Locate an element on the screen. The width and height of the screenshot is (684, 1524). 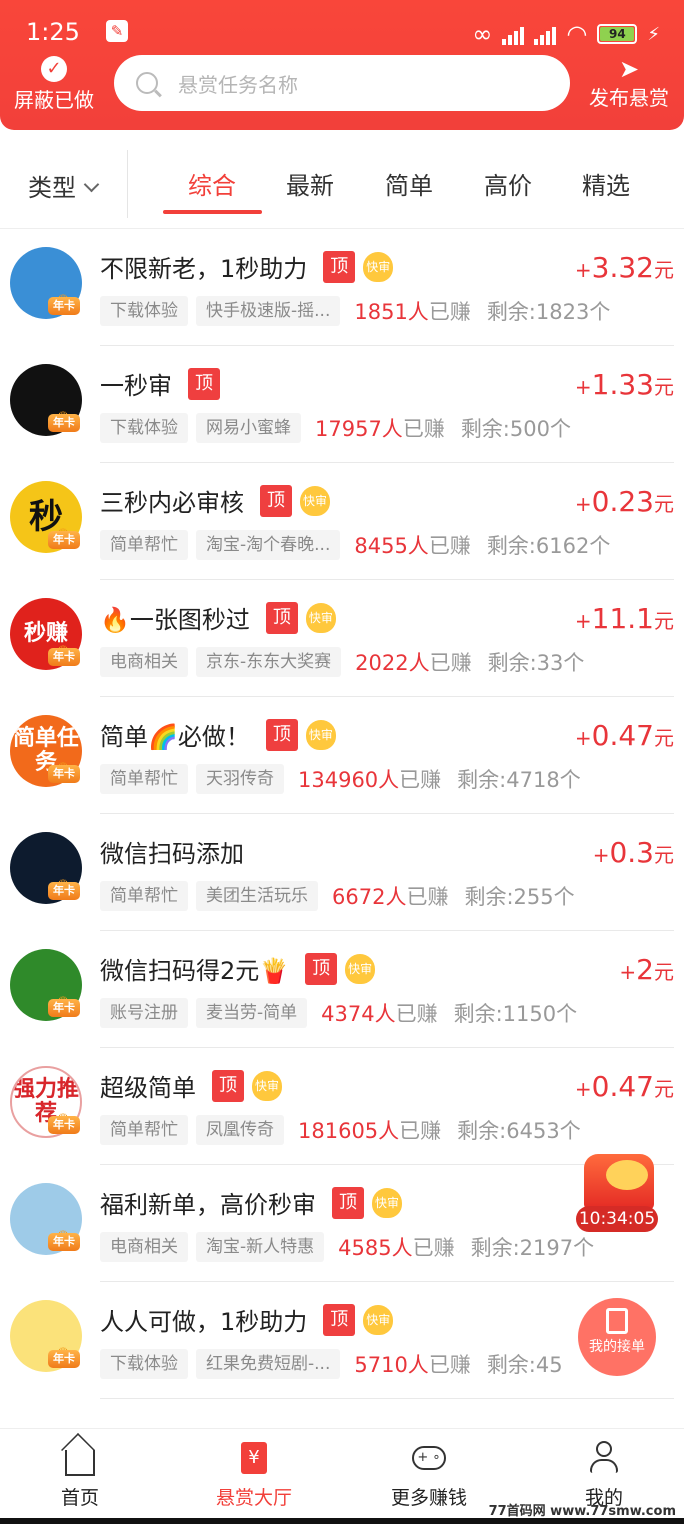
price-value: 11.1 is located at coordinates (622, 618).